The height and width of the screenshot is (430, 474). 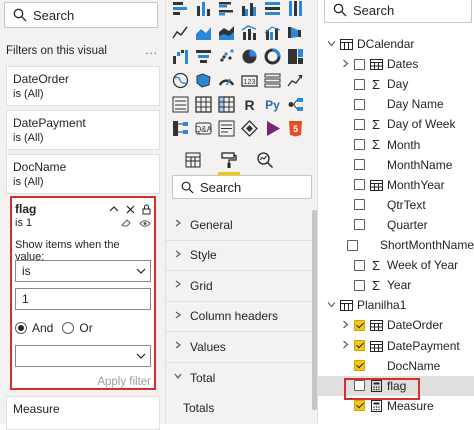 What do you see at coordinates (396, 64) in the screenshot?
I see `field-dates: Dates` at bounding box center [396, 64].